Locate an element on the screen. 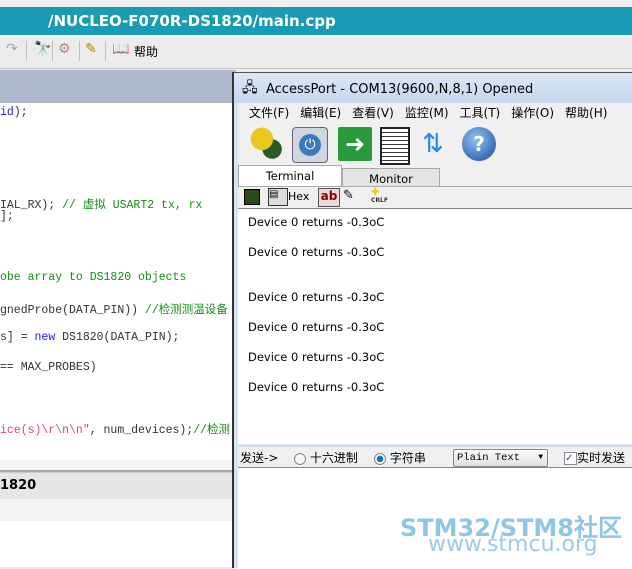 The width and height of the screenshot is (632, 569). tab-bar: Terminal Monitor is located at coordinates (435, 177).